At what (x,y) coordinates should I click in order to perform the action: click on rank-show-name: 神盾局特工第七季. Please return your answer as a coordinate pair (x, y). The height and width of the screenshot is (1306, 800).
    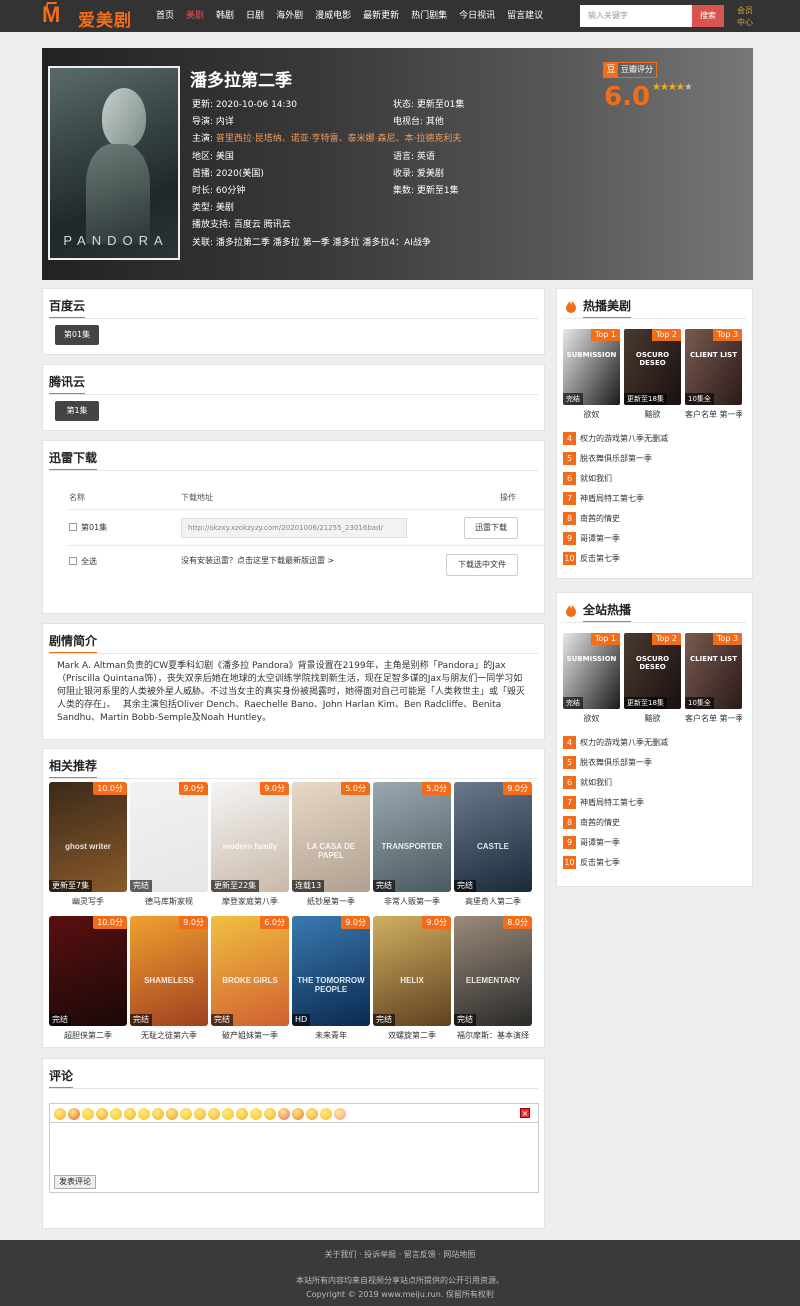
    Looking at the image, I should click on (612, 802).